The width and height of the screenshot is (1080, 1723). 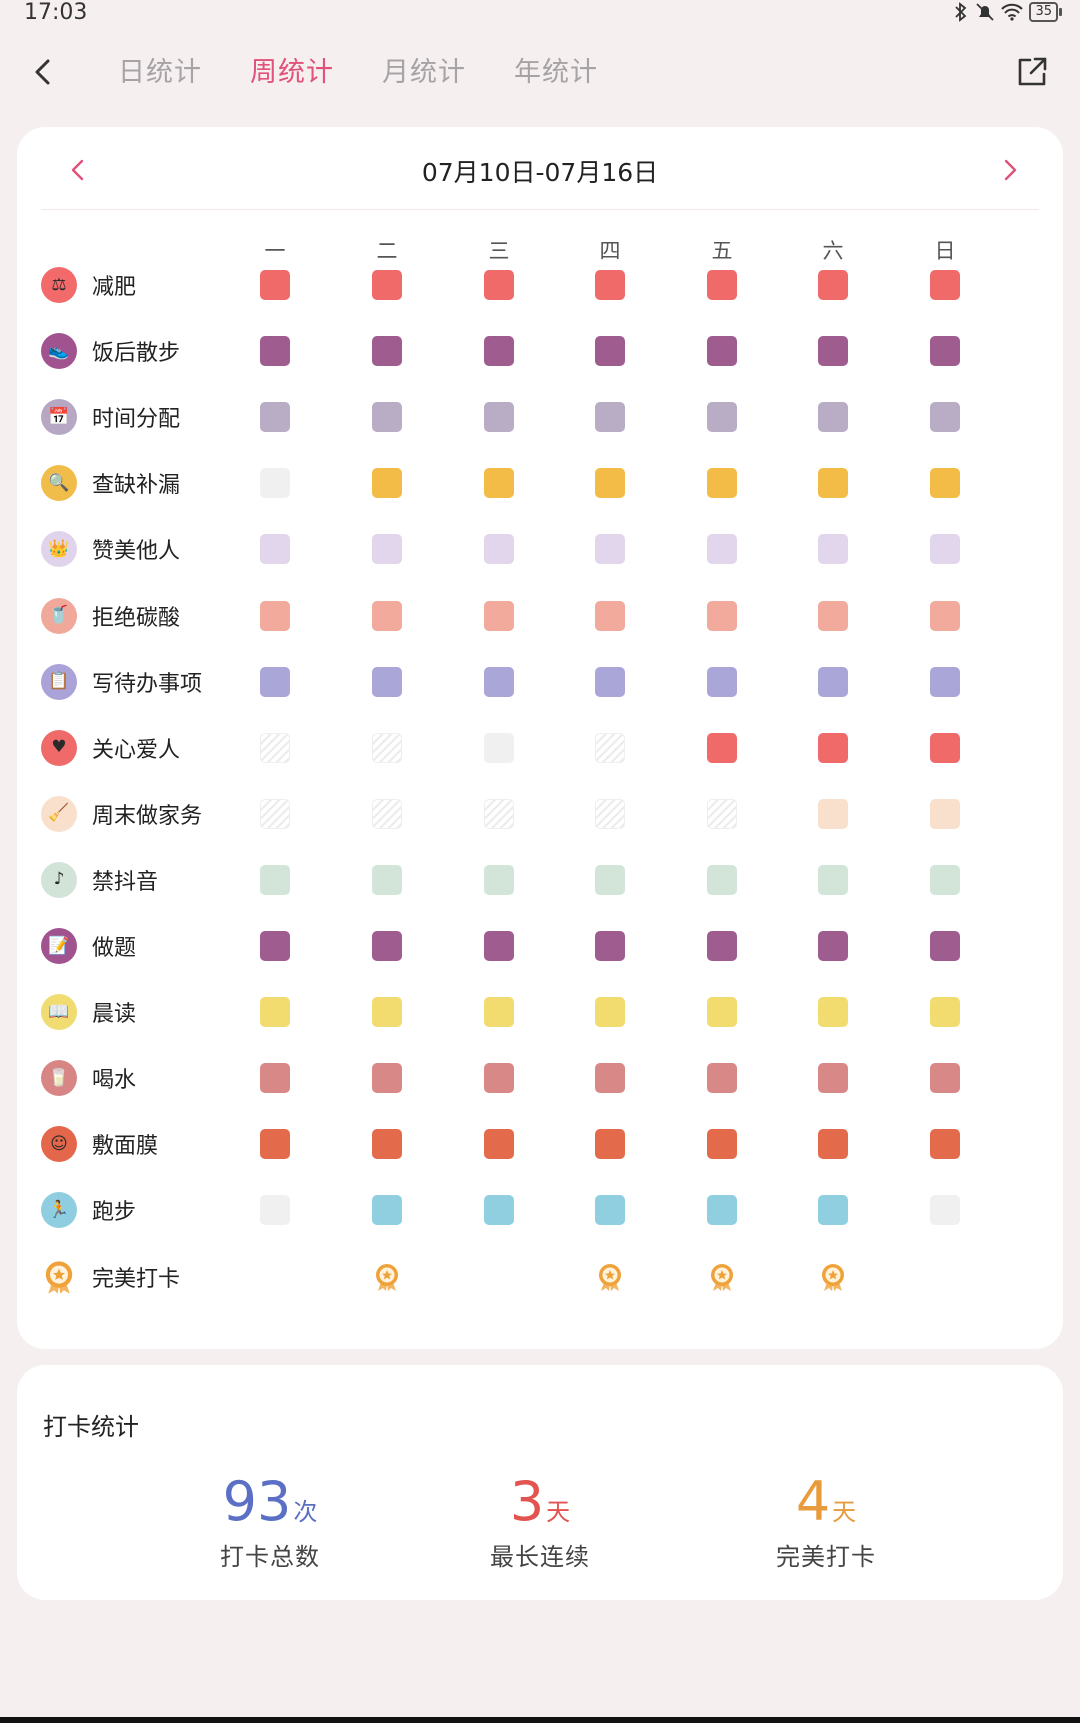 I want to click on habit-row: 👟 饭后散步, so click(x=540, y=351).